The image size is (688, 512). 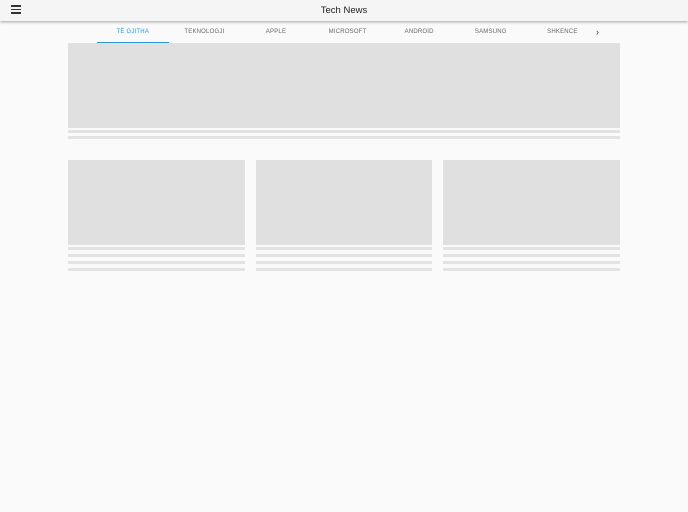 I want to click on tab-microsoft: MICROSOFT, so click(x=348, y=32).